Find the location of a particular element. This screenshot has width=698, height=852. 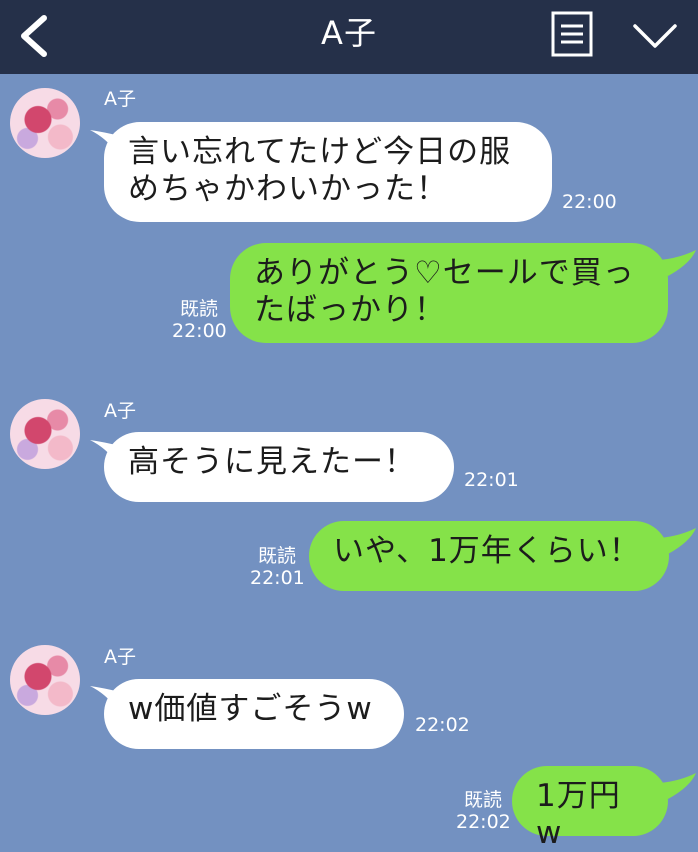

chevron-down-icon is located at coordinates (655, 36).